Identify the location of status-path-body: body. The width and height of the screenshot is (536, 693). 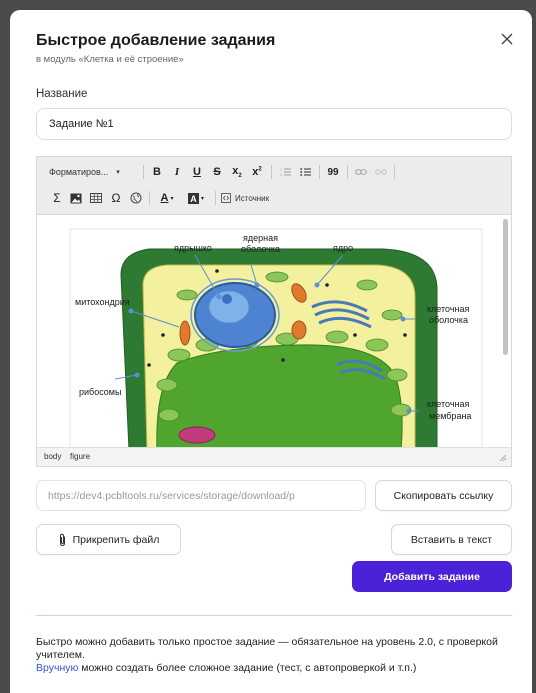
(52, 456).